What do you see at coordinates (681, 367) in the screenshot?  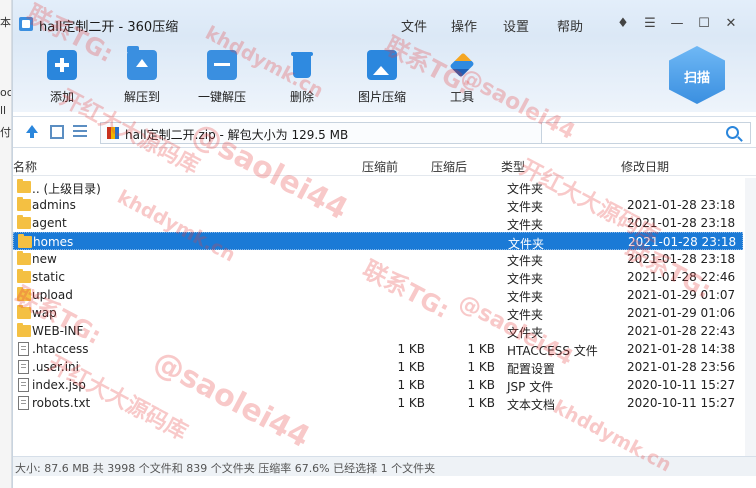 I see `file-modified: 2021-01-28 23:56` at bounding box center [681, 367].